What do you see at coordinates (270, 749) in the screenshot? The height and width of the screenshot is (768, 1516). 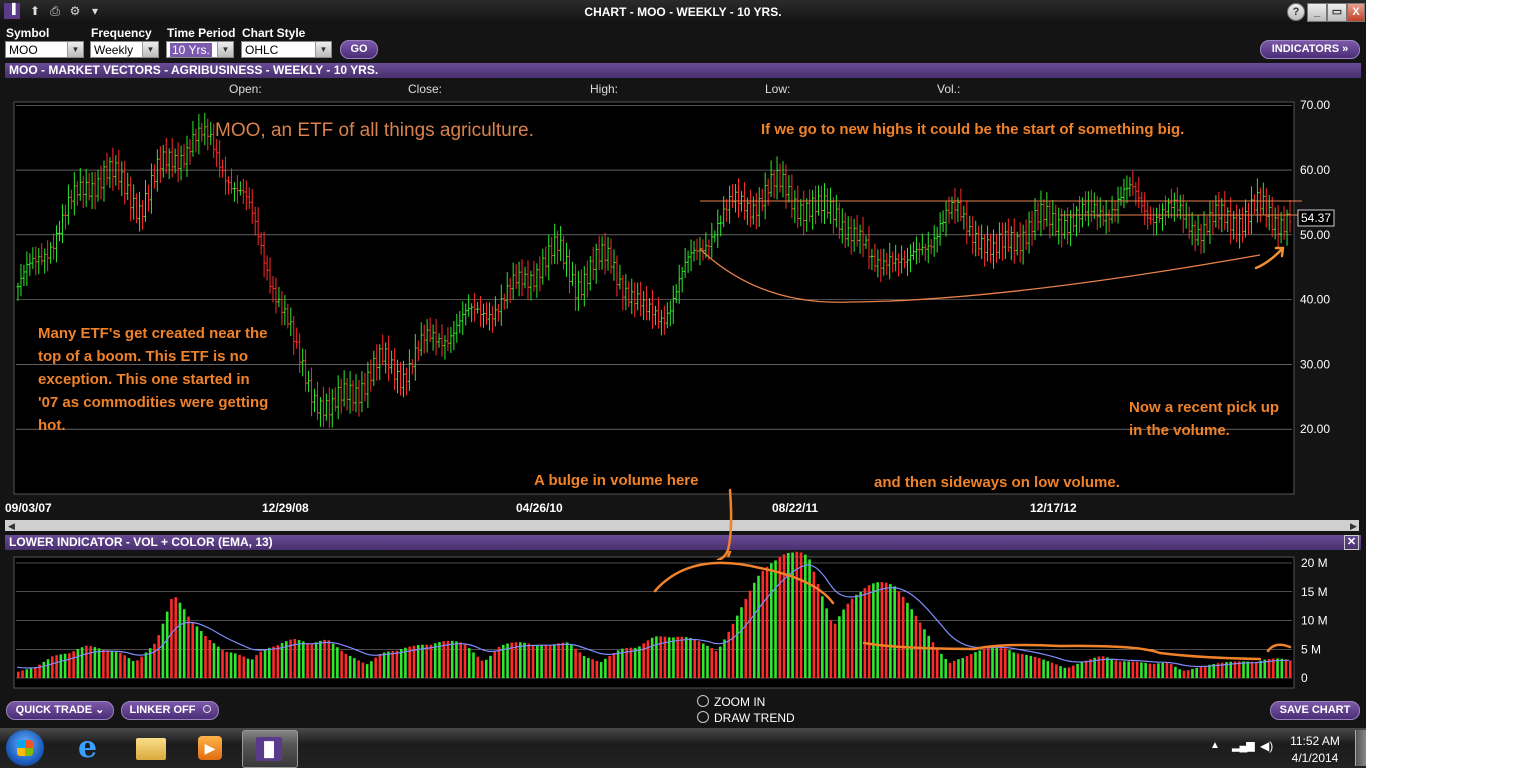 I see `taskbar-chart-app: ▐▌` at bounding box center [270, 749].